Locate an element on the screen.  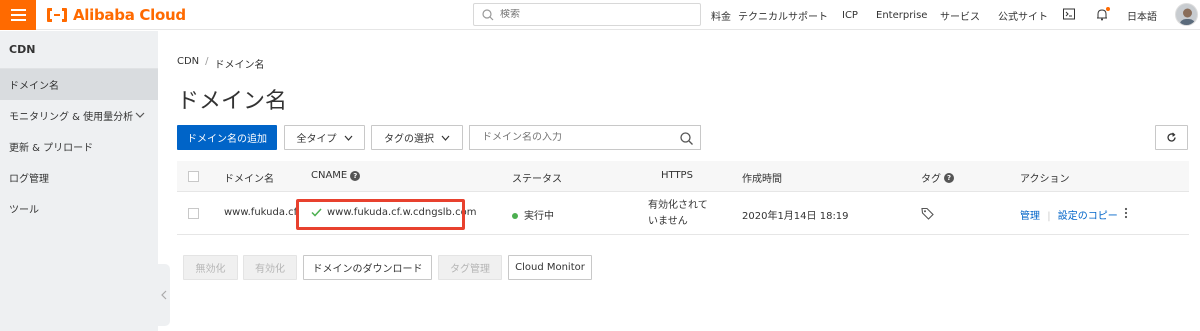
domain-search-box is located at coordinates (585, 137).